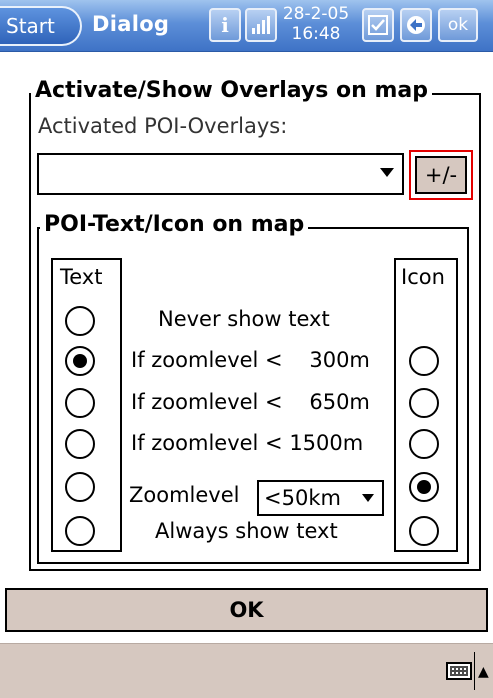 This screenshot has width=493, height=698. I want to click on row-label-1500m: If zoomlevel < 1500m, so click(247, 443).